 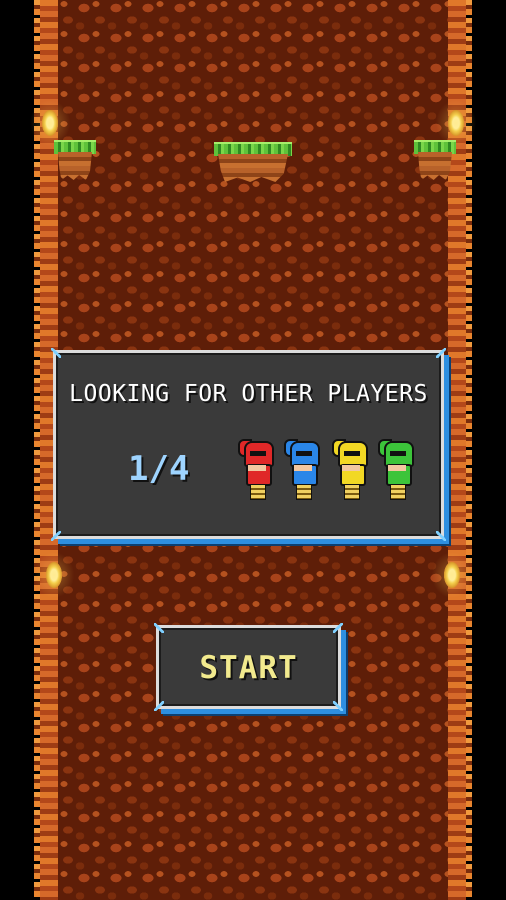 What do you see at coordinates (253, 164) in the screenshot?
I see `grass-ledge-center` at bounding box center [253, 164].